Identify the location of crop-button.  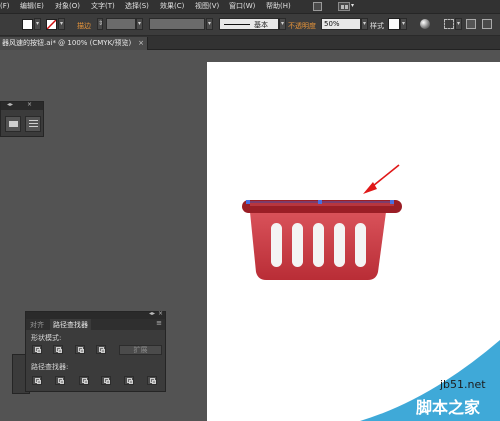
(106, 380).